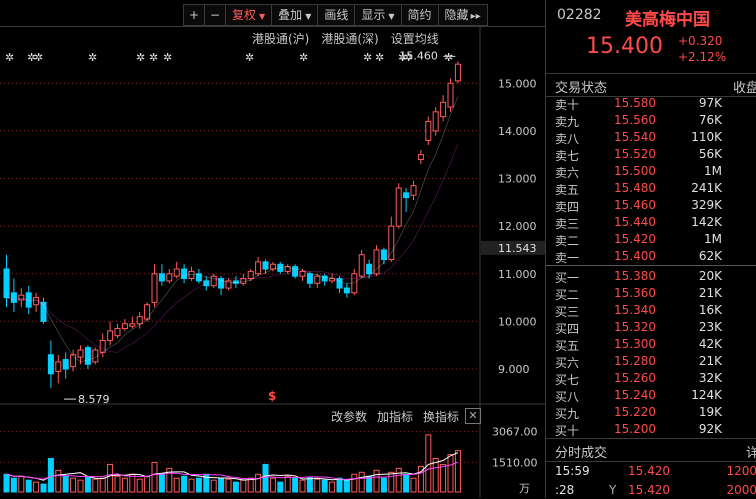  I want to click on trades-header: 分时成交 详, so click(651, 450).